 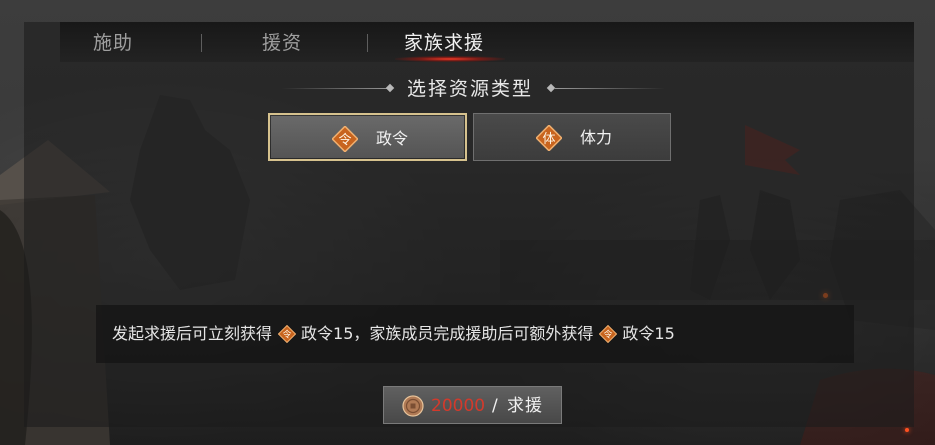 What do you see at coordinates (469, 89) in the screenshot?
I see `section-title: 选择资源类型` at bounding box center [469, 89].